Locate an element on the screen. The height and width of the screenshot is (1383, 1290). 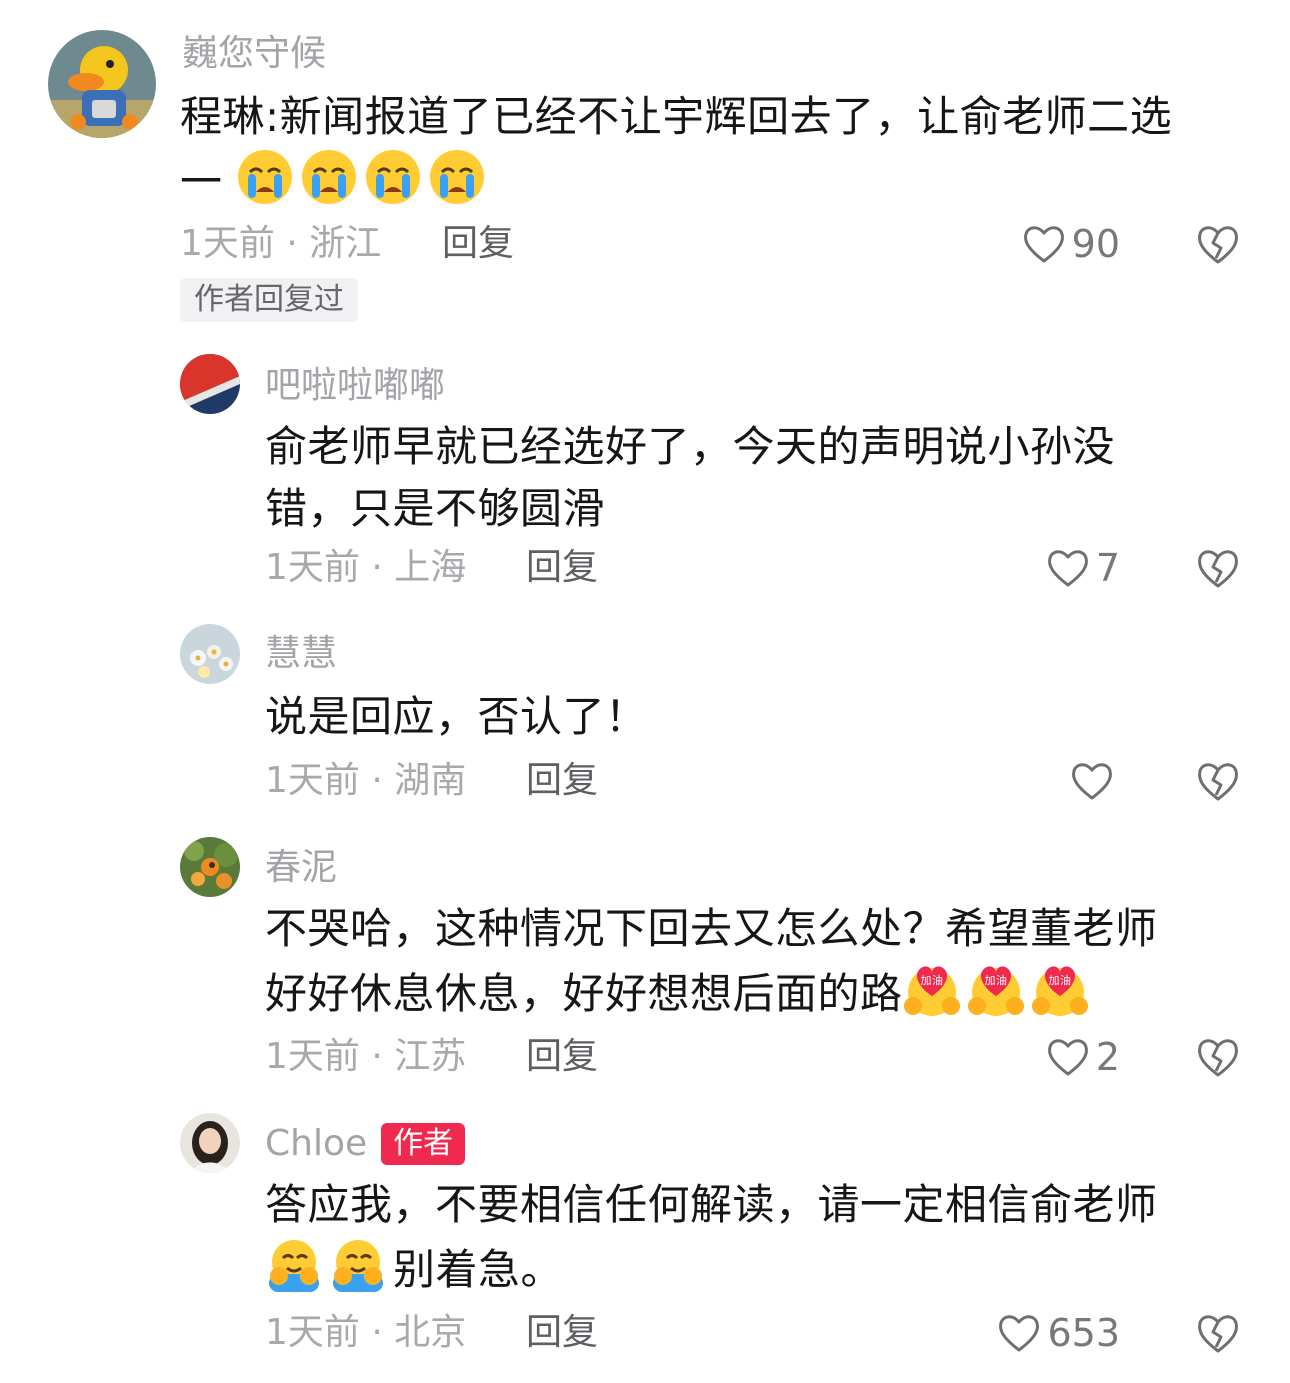
like-count: 90 is located at coordinates (1095, 244).